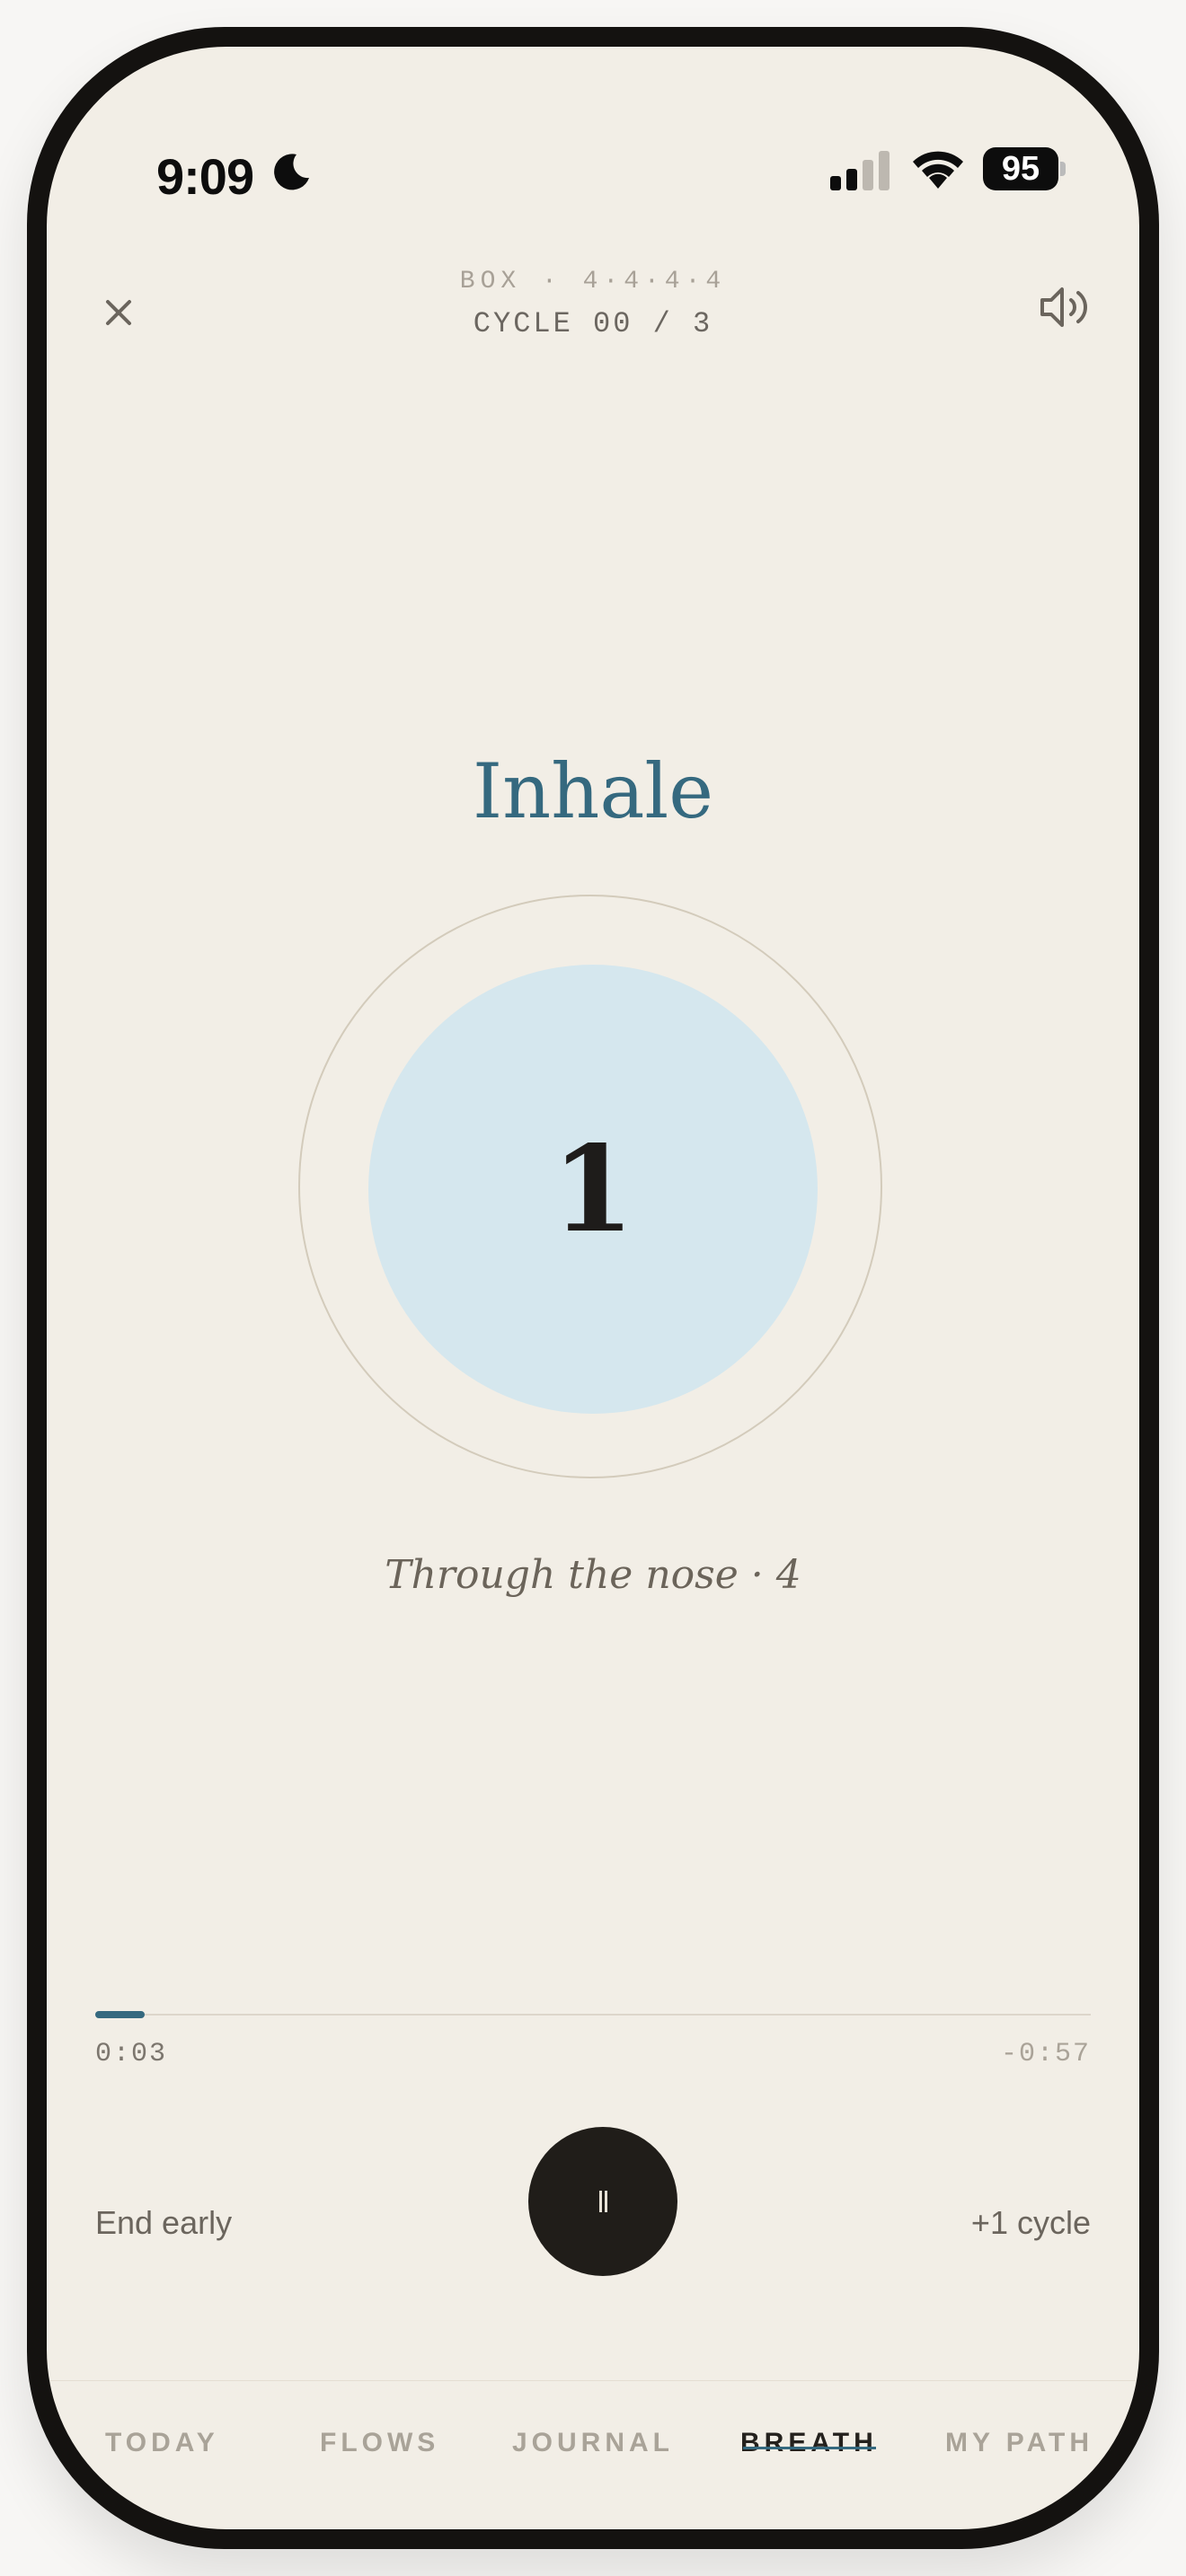  Describe the element at coordinates (593, 2443) in the screenshot. I see `tab-journal: JOURNAL` at that location.